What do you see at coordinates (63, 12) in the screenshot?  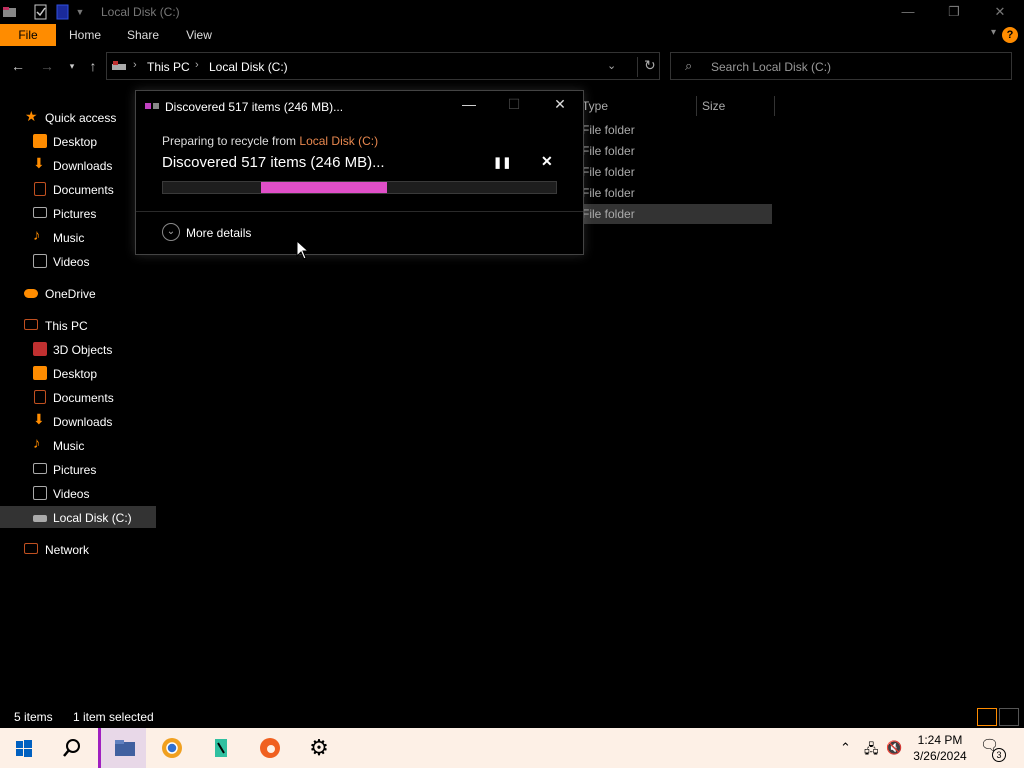 I see `new-folder-icon` at bounding box center [63, 12].